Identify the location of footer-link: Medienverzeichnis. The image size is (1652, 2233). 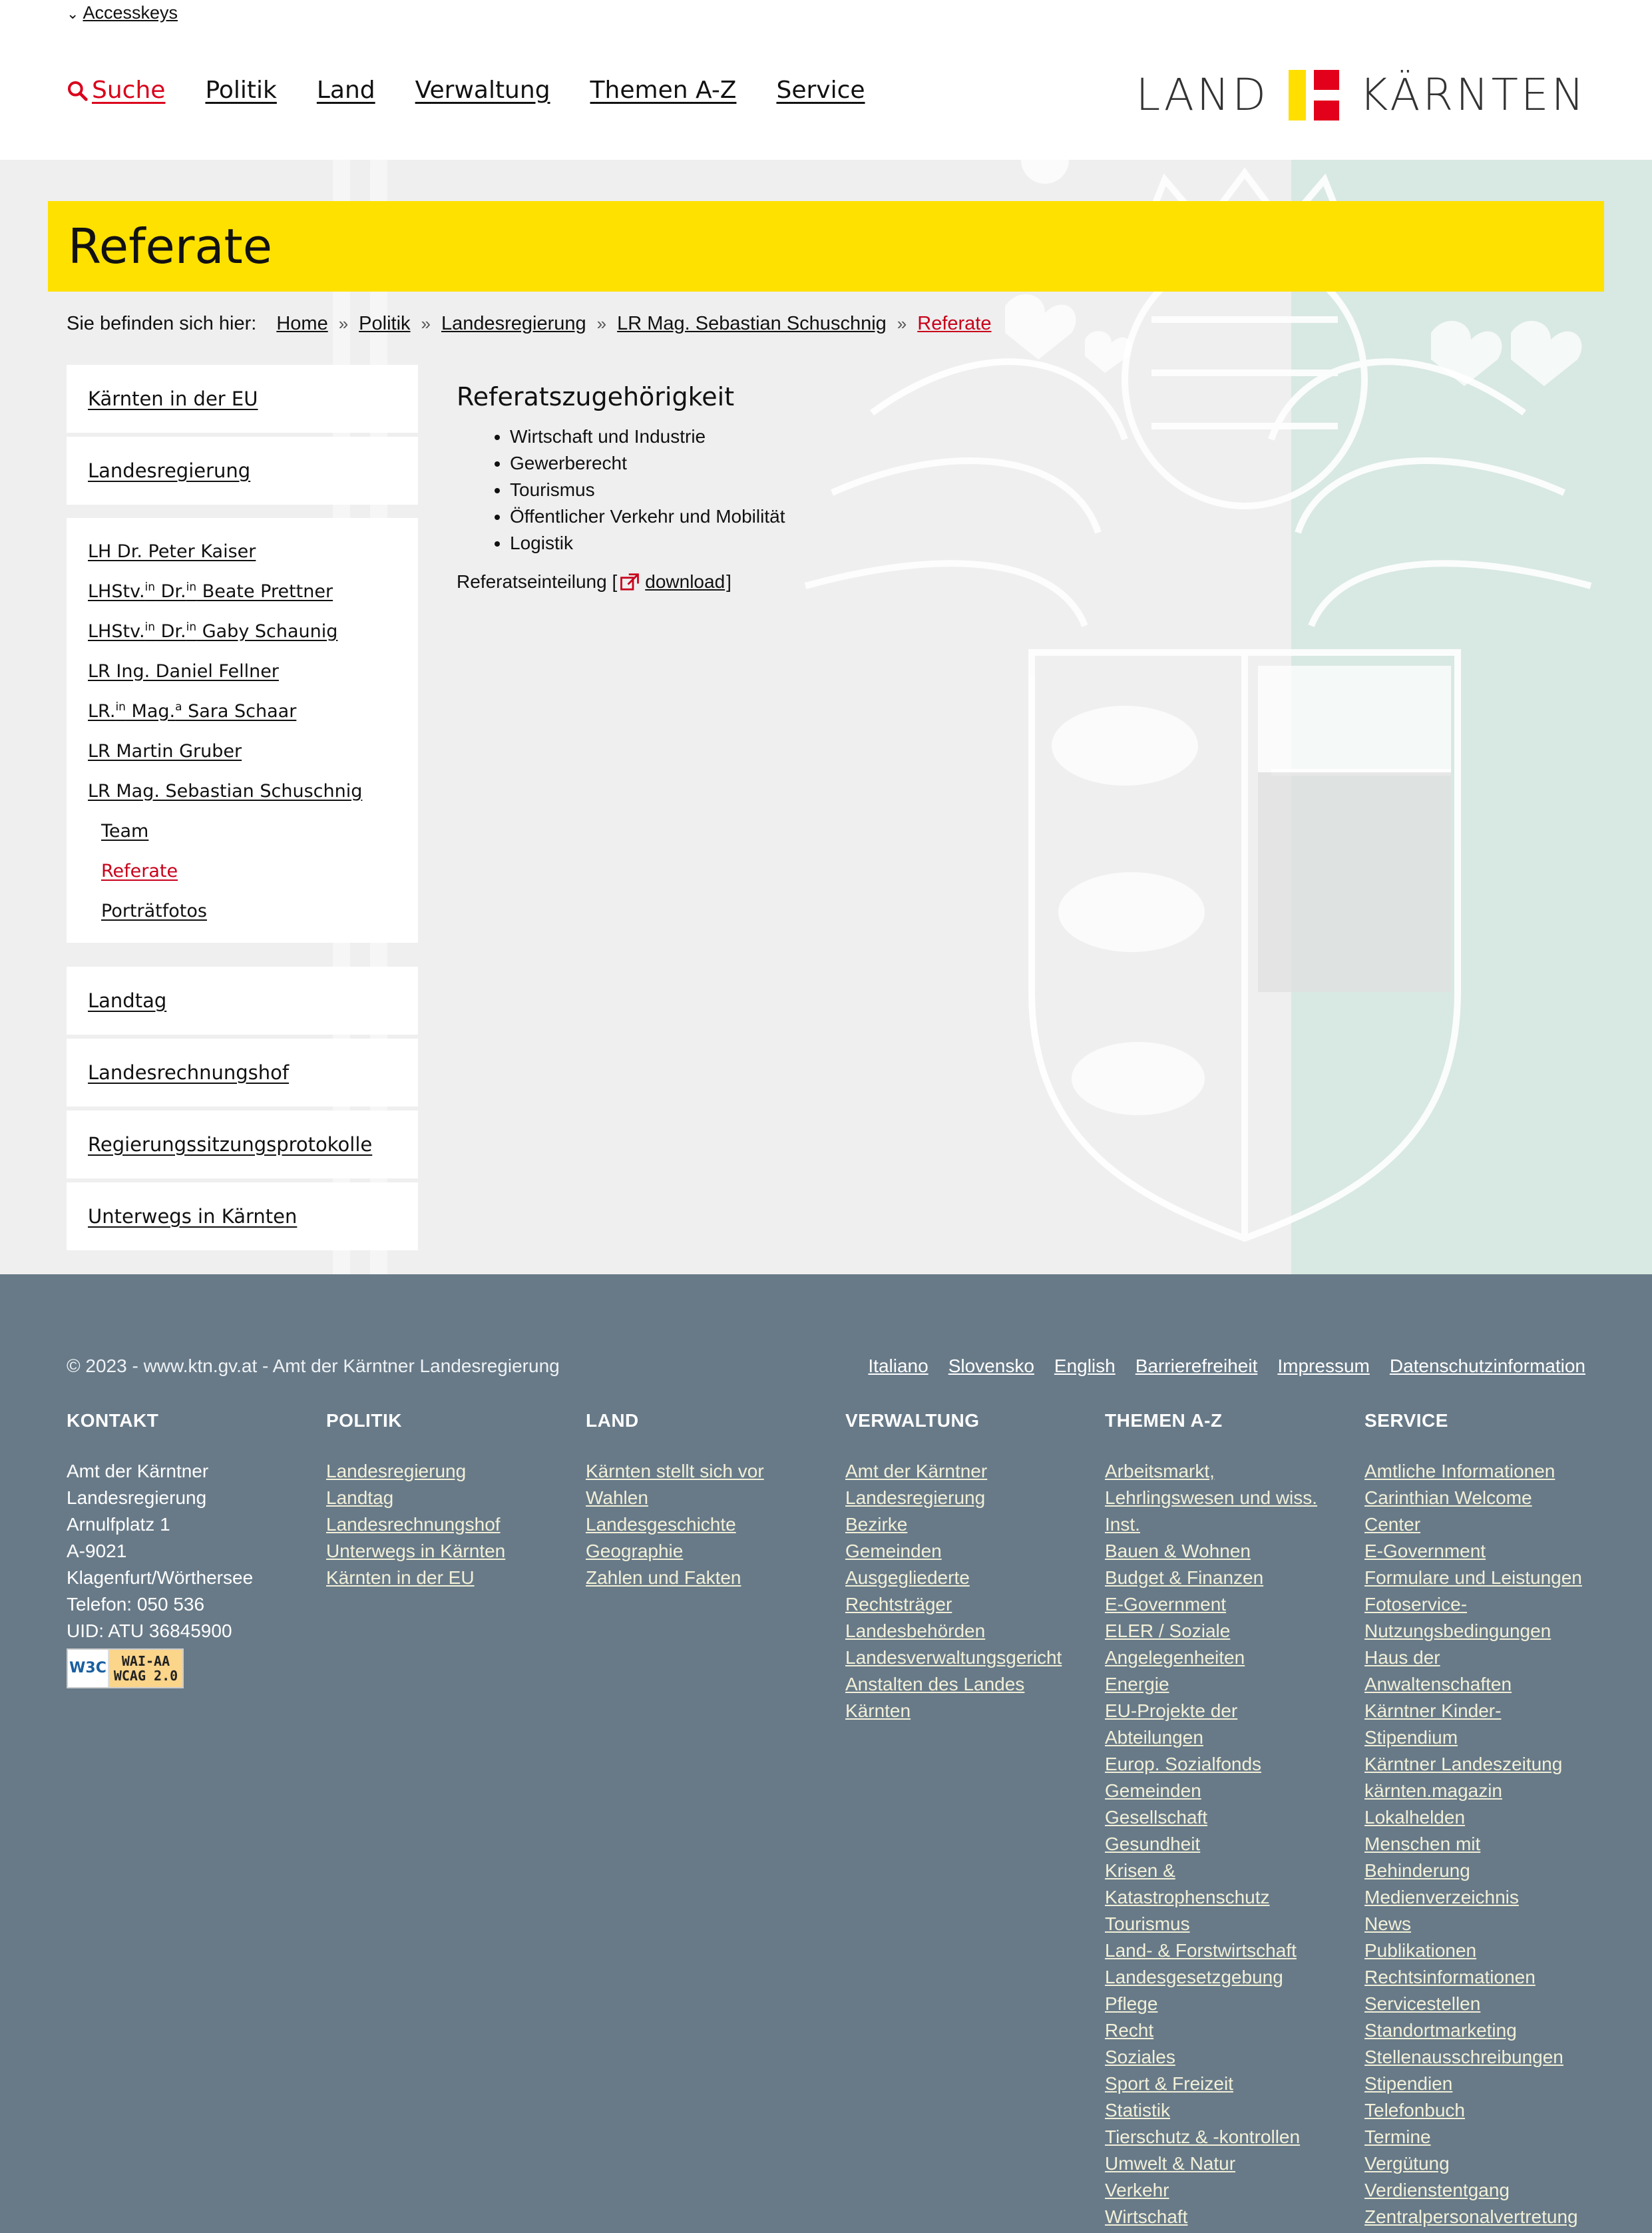
(1477, 1898).